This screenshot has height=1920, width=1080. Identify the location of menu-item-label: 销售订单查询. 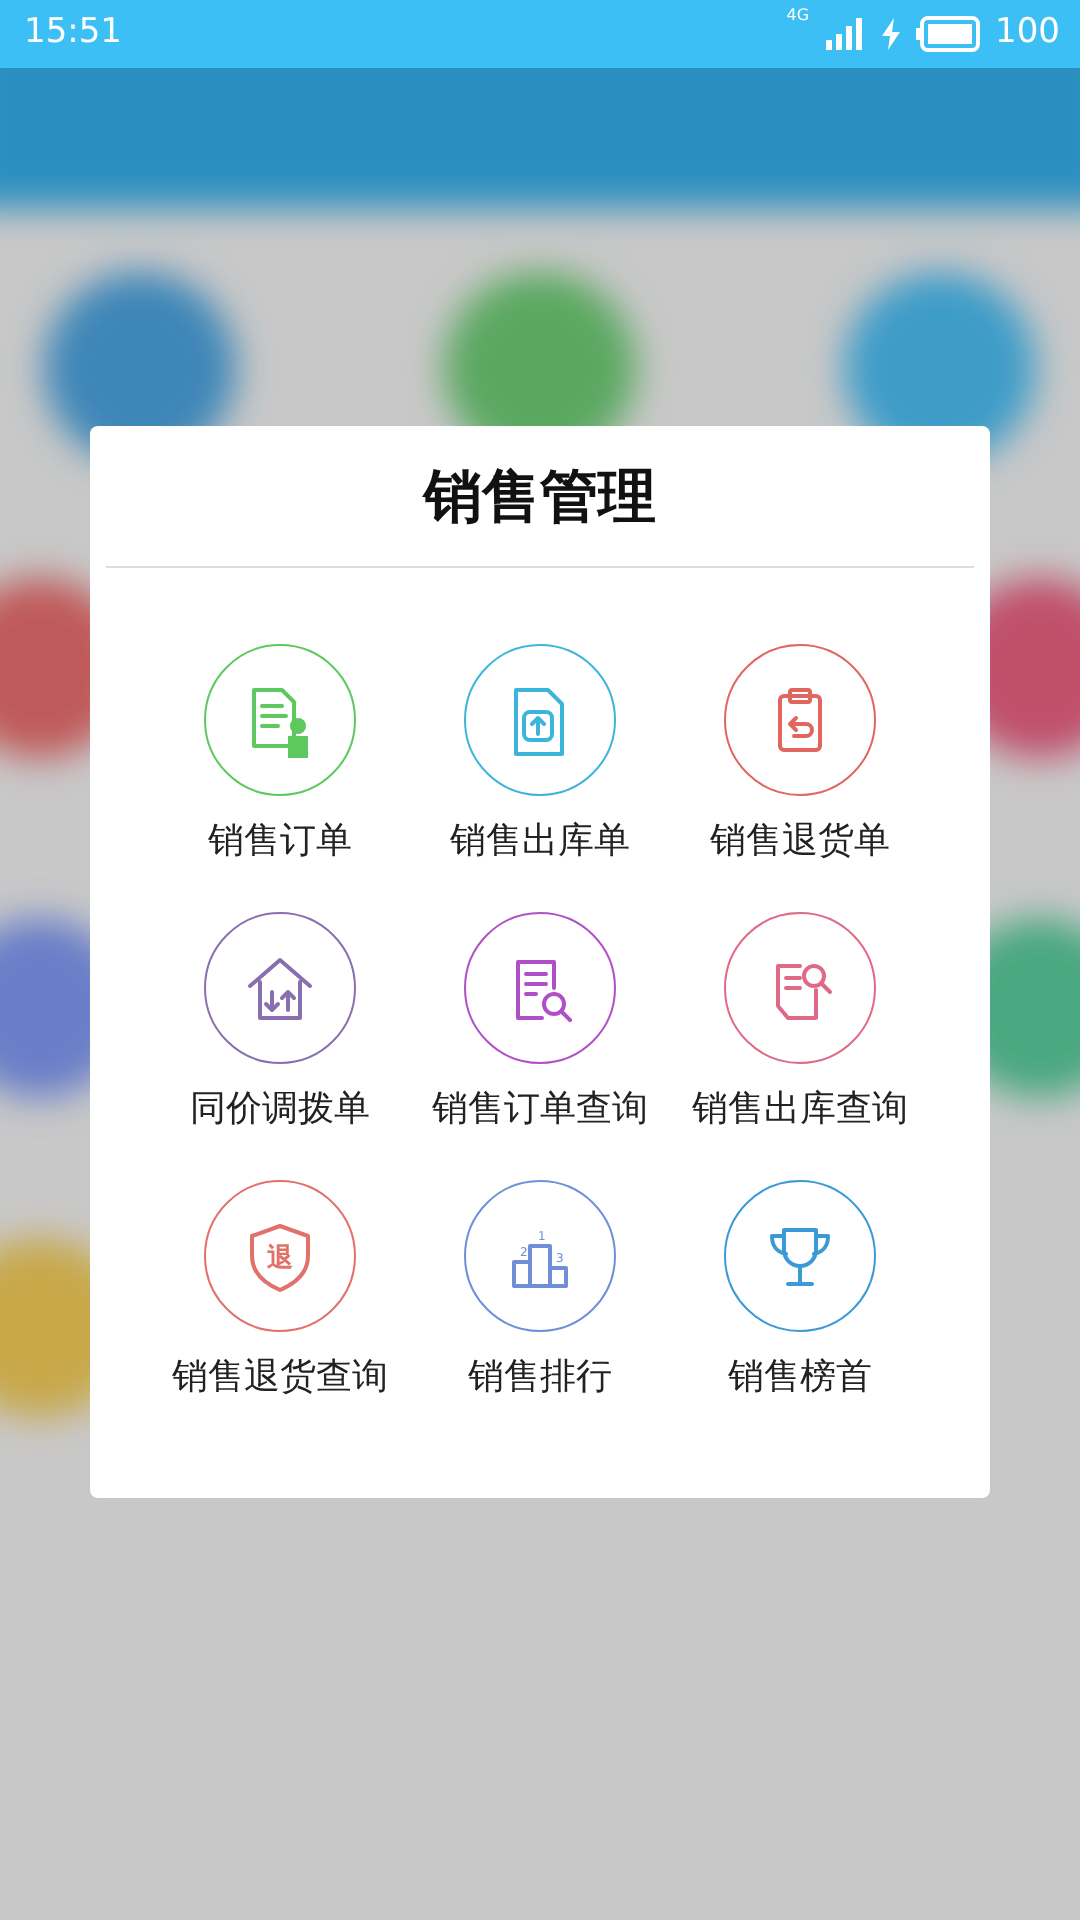
(540, 1108).